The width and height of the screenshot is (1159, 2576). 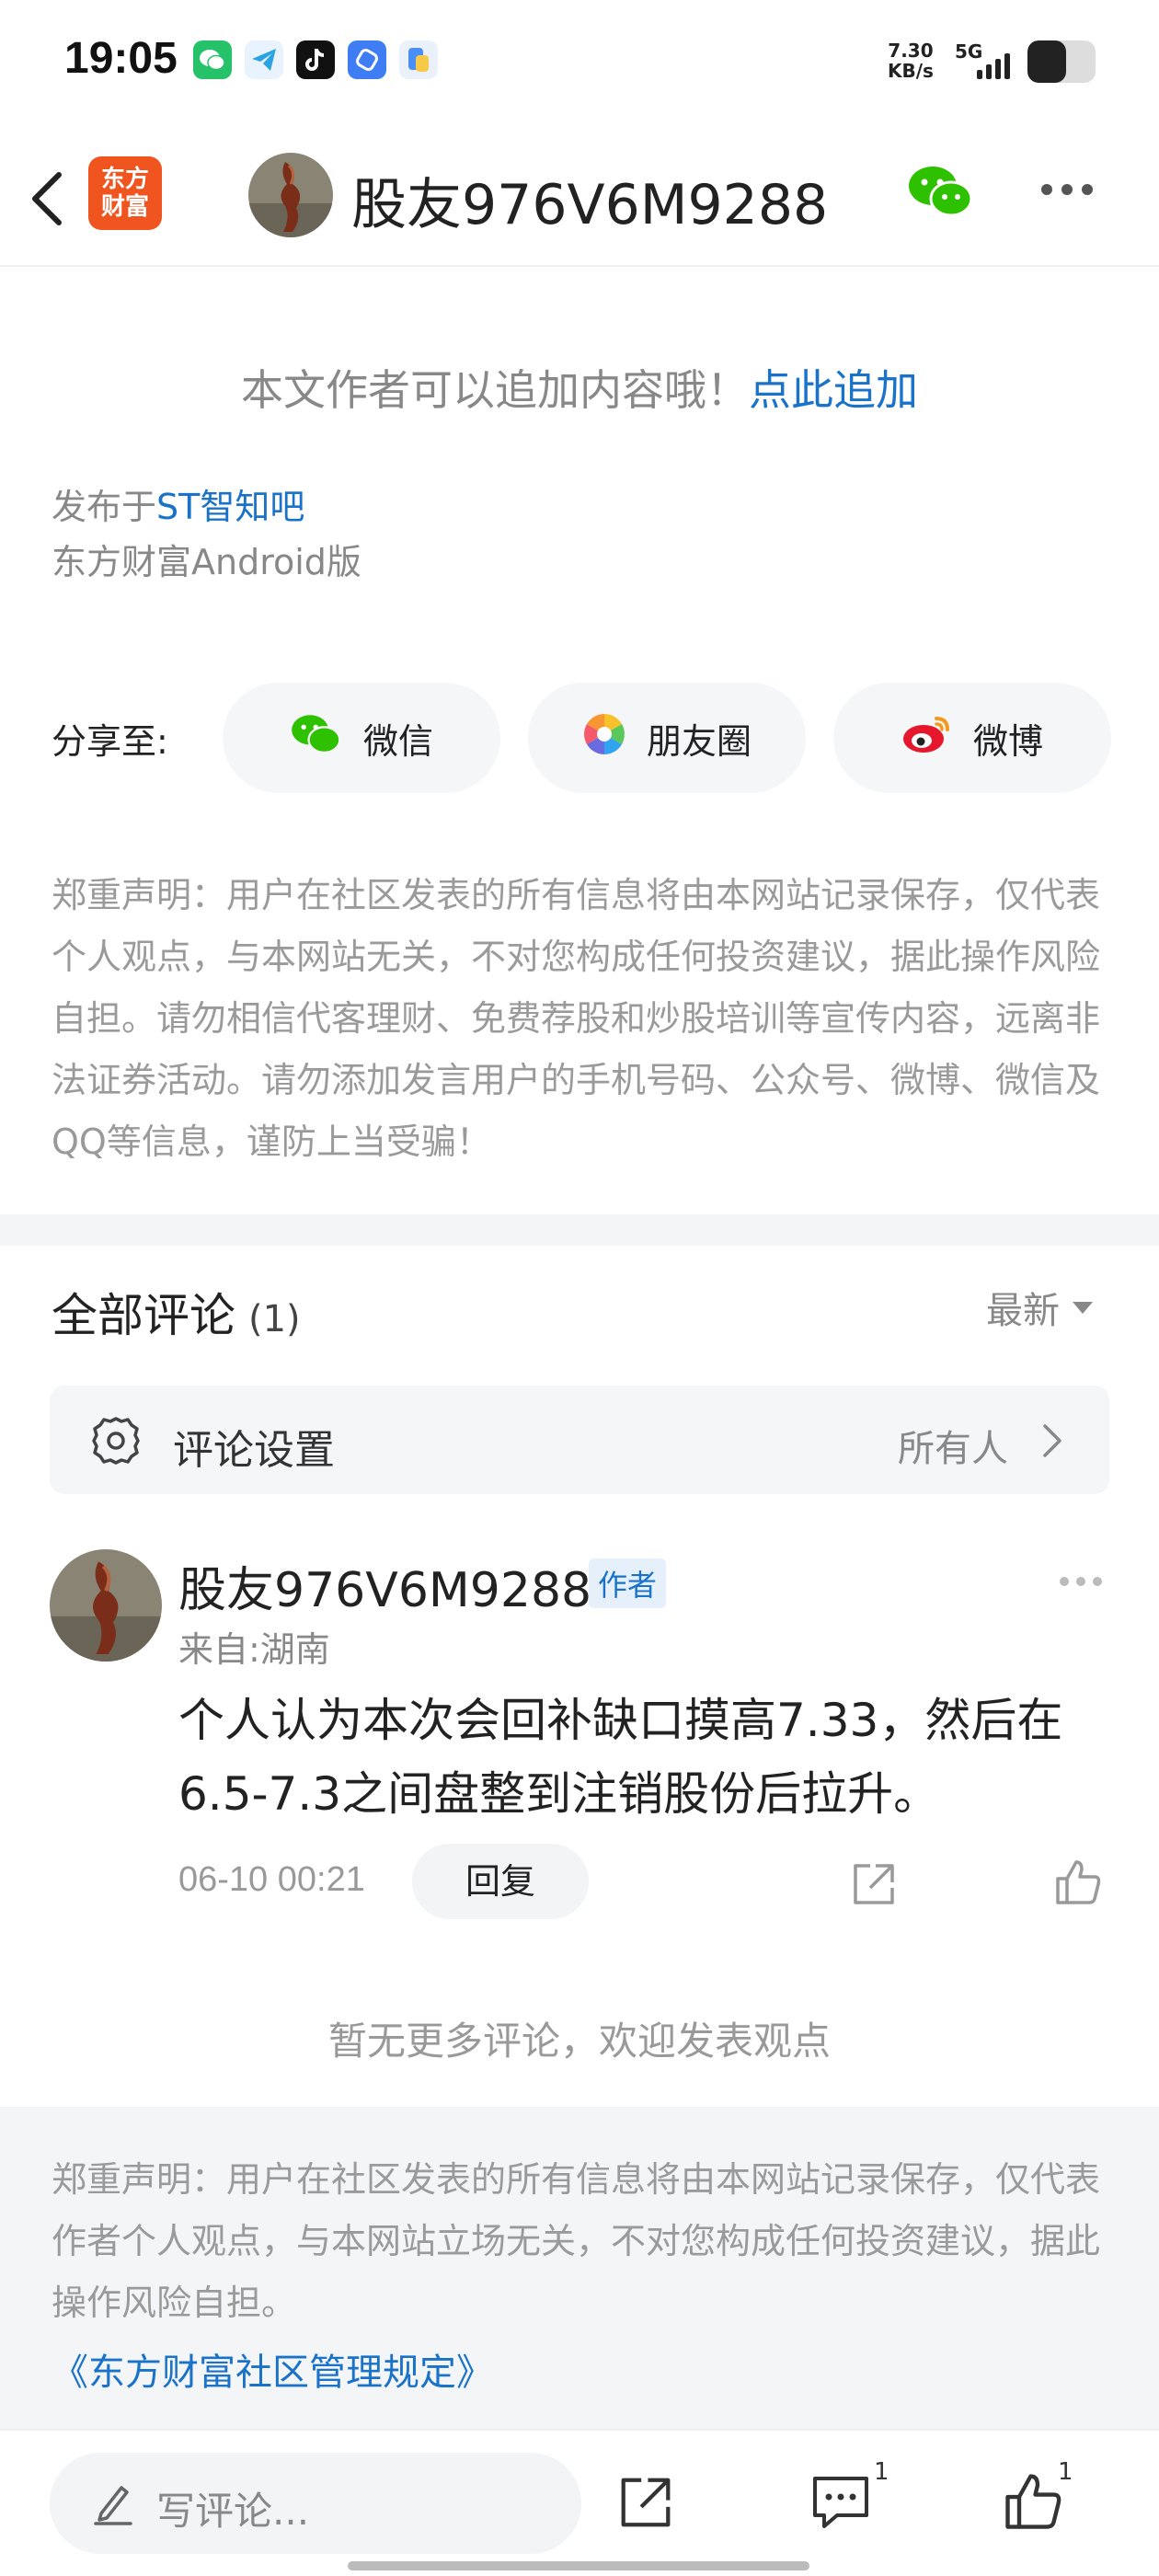 I want to click on sort-label: 最新, so click(x=1023, y=1311).